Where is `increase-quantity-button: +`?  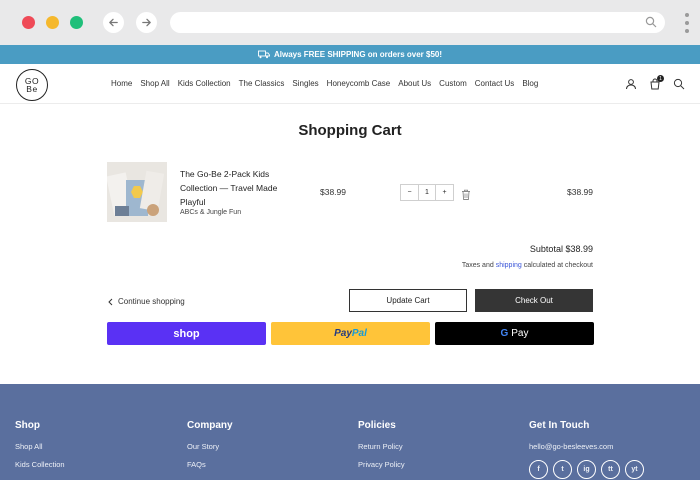 increase-quantity-button: + is located at coordinates (444, 192).